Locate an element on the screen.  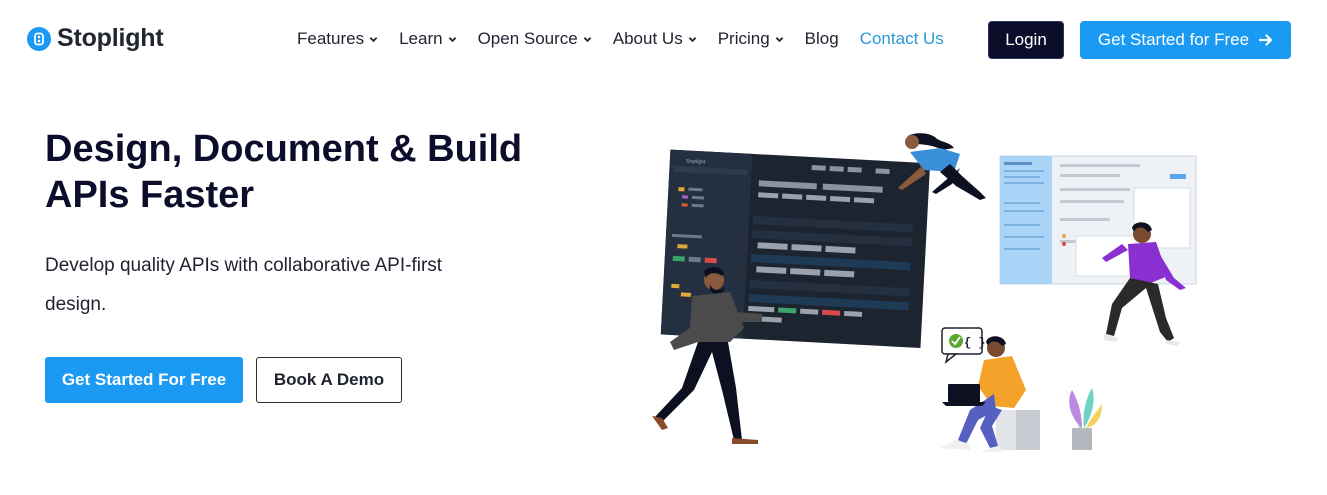
nav-label: About Us is located at coordinates (647, 38).